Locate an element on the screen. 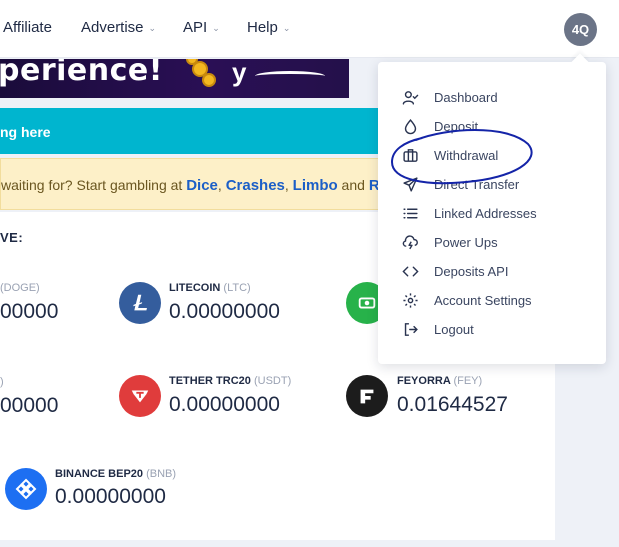 Image resolution: width=619 pixels, height=547 pixels. link-limbo: Limbo is located at coordinates (315, 185).